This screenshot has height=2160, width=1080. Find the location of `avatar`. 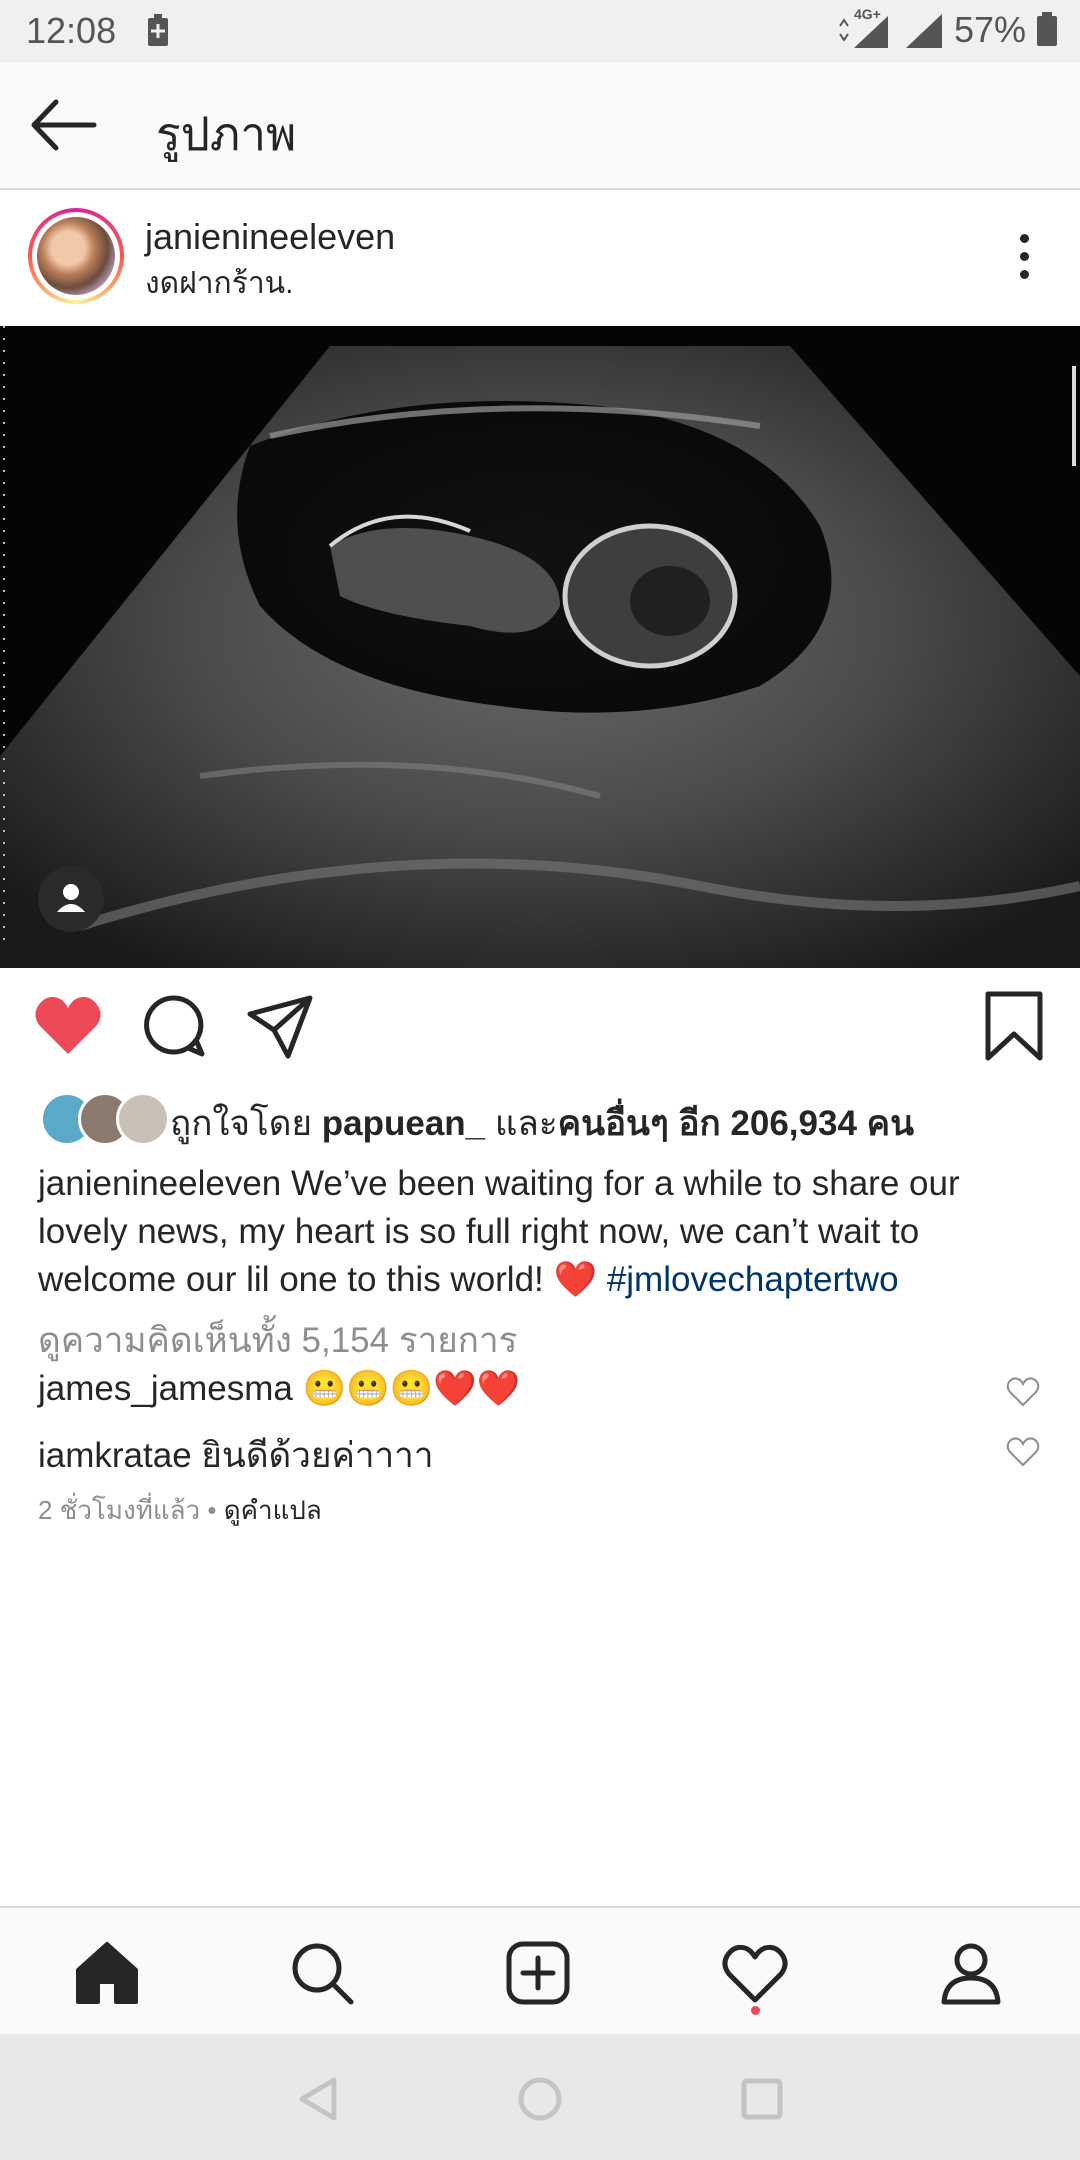

avatar is located at coordinates (76, 256).